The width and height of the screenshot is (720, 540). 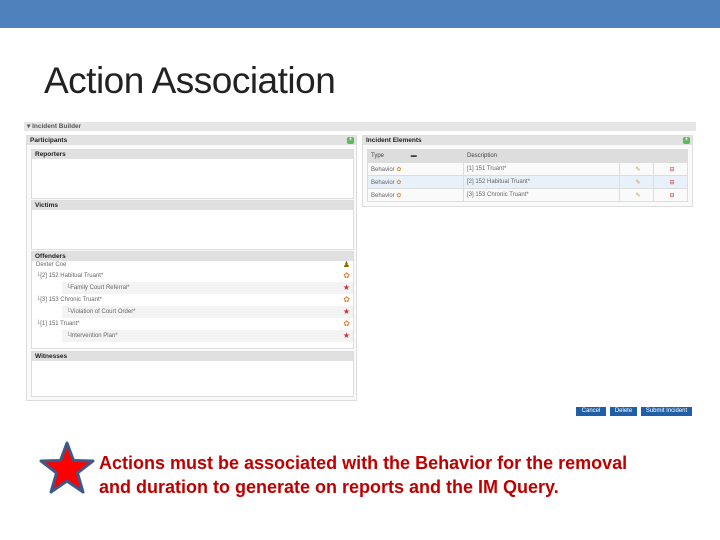 I want to click on behavior-row: └[2] 152 Habitual Truant* ✿, so click(x=193, y=275).